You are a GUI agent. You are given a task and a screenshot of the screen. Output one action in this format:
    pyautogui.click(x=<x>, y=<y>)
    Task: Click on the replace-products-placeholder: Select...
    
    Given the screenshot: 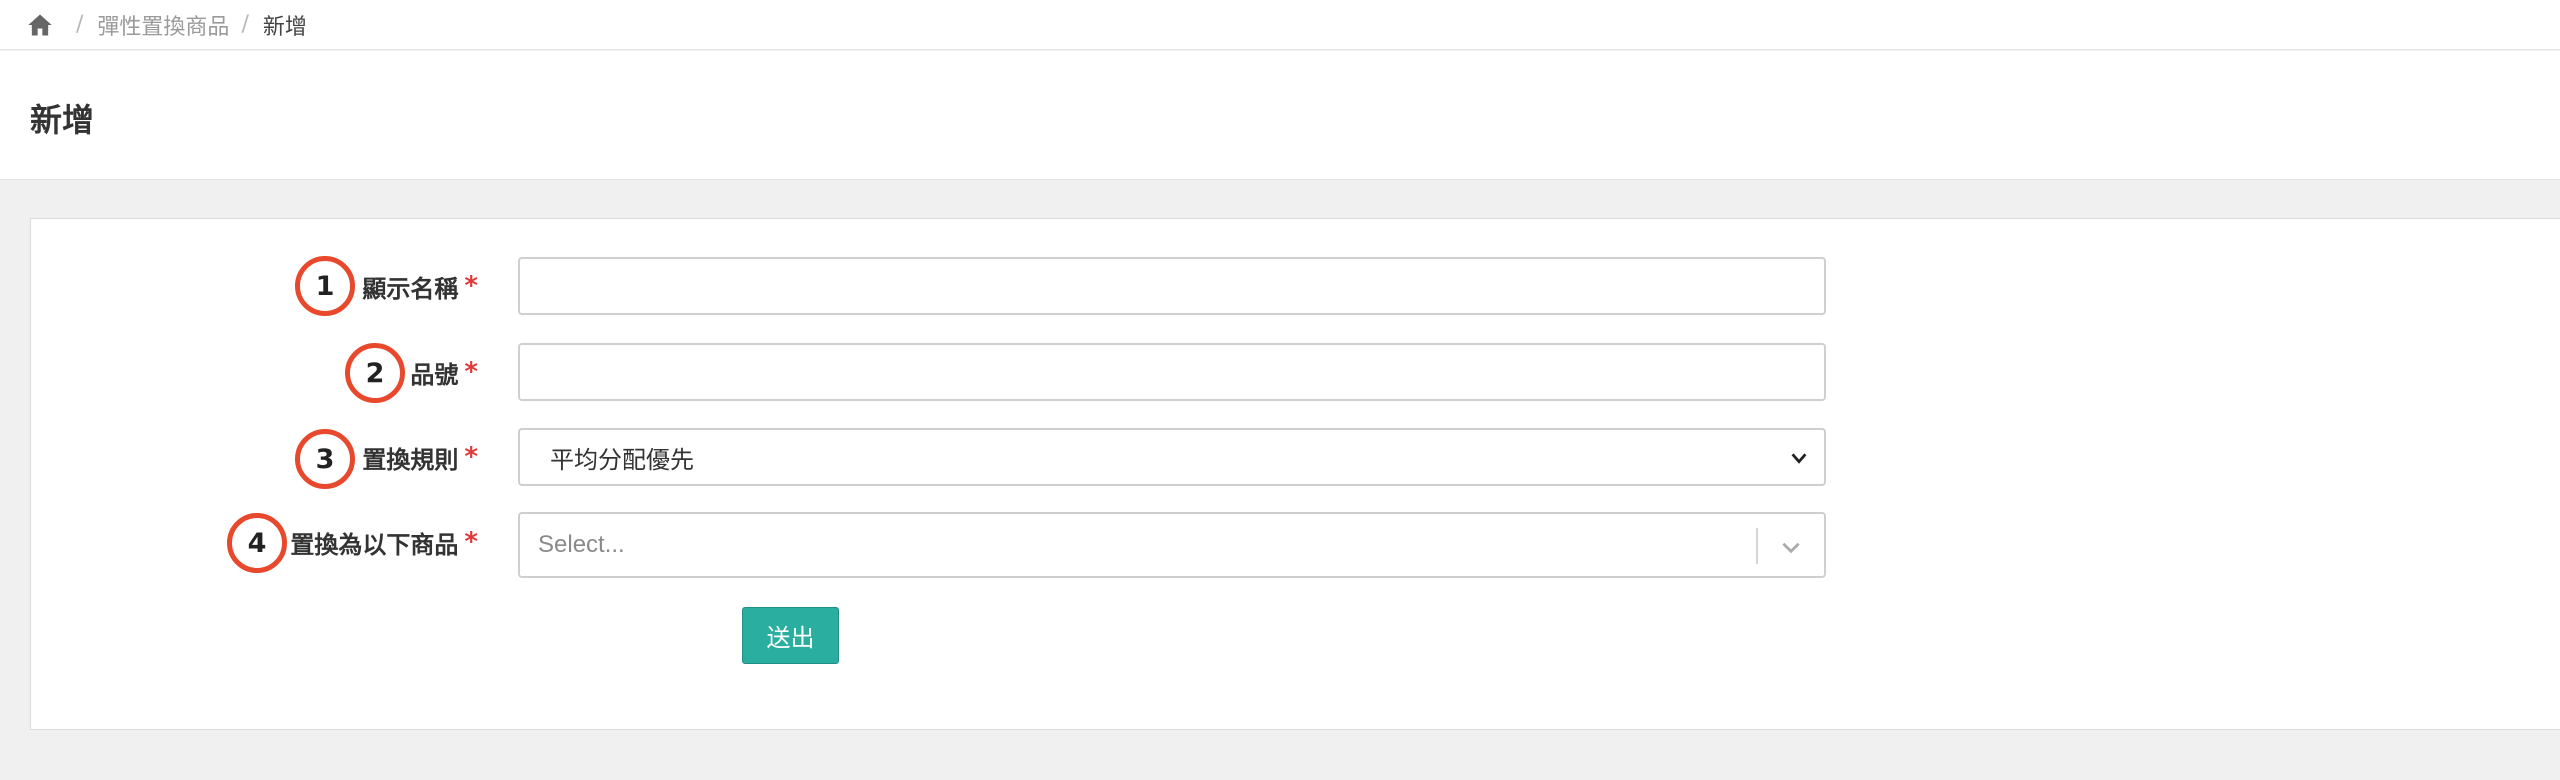 What is the action you would take?
    pyautogui.click(x=581, y=544)
    